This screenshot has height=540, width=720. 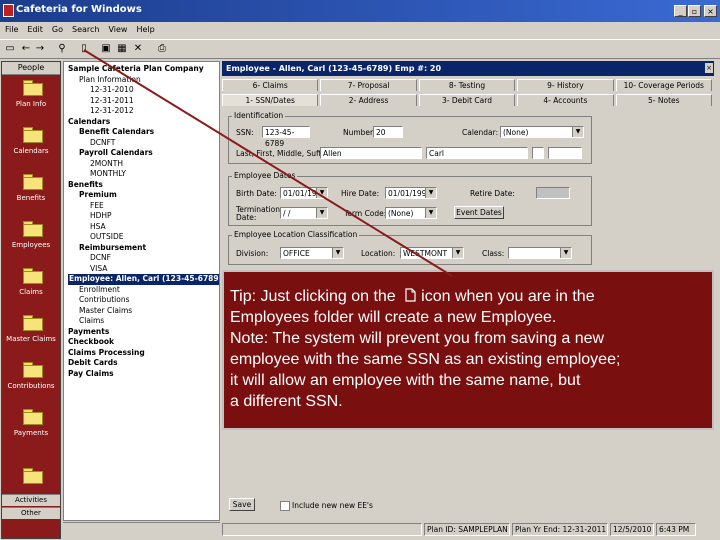 I want to click on tree-root-node: Benefits, so click(x=85, y=185).